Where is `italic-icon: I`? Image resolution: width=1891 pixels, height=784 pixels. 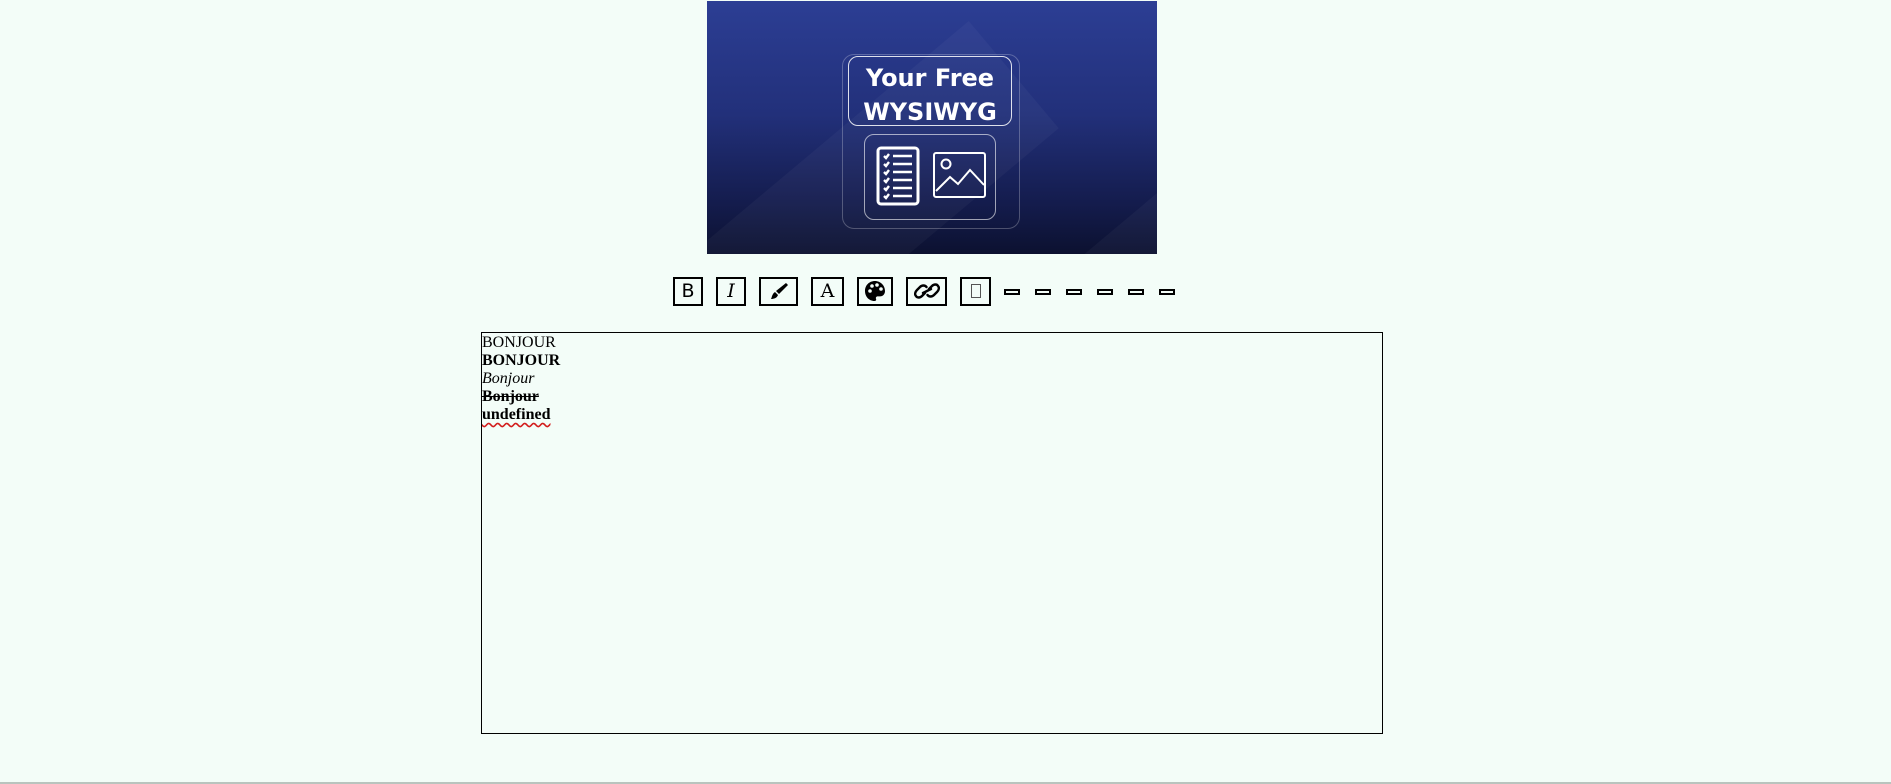
italic-icon: I is located at coordinates (731, 291).